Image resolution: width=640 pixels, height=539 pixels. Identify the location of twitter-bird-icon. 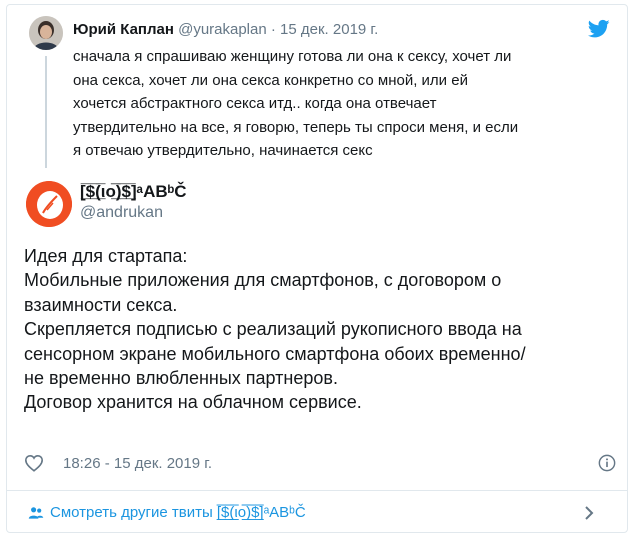
(599, 29).